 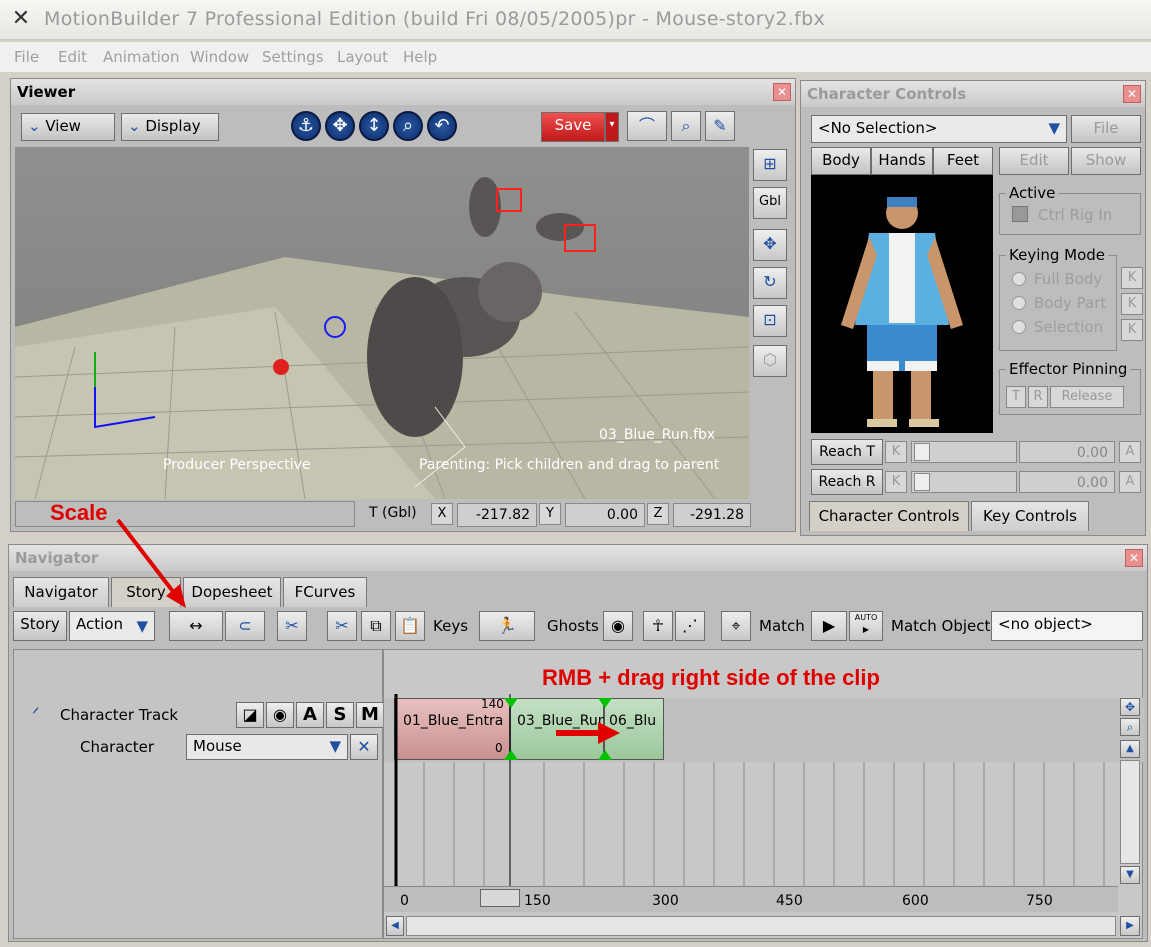 What do you see at coordinates (690, 626) in the screenshot?
I see `ghost-trajectory-icon: ⋰` at bounding box center [690, 626].